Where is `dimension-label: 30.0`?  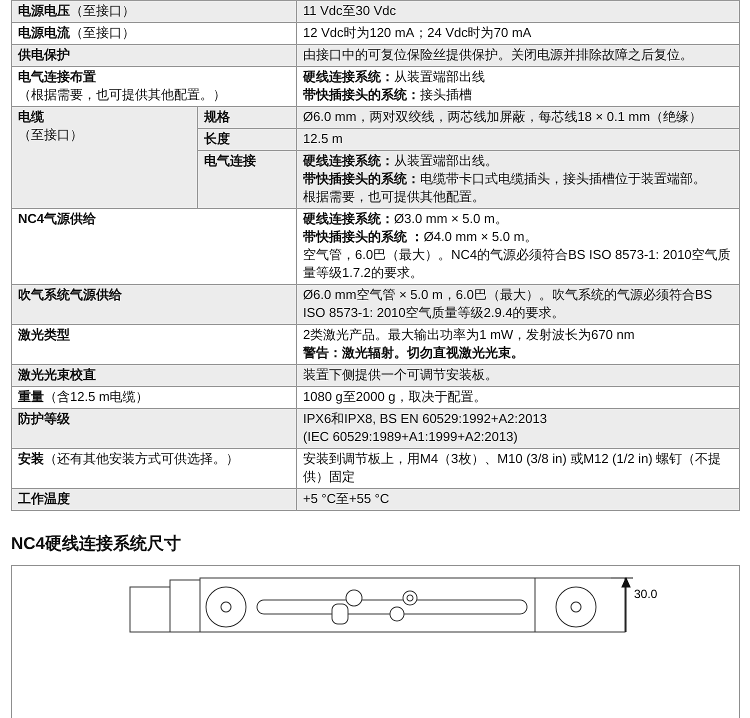
dimension-label: 30.0 is located at coordinates (646, 594).